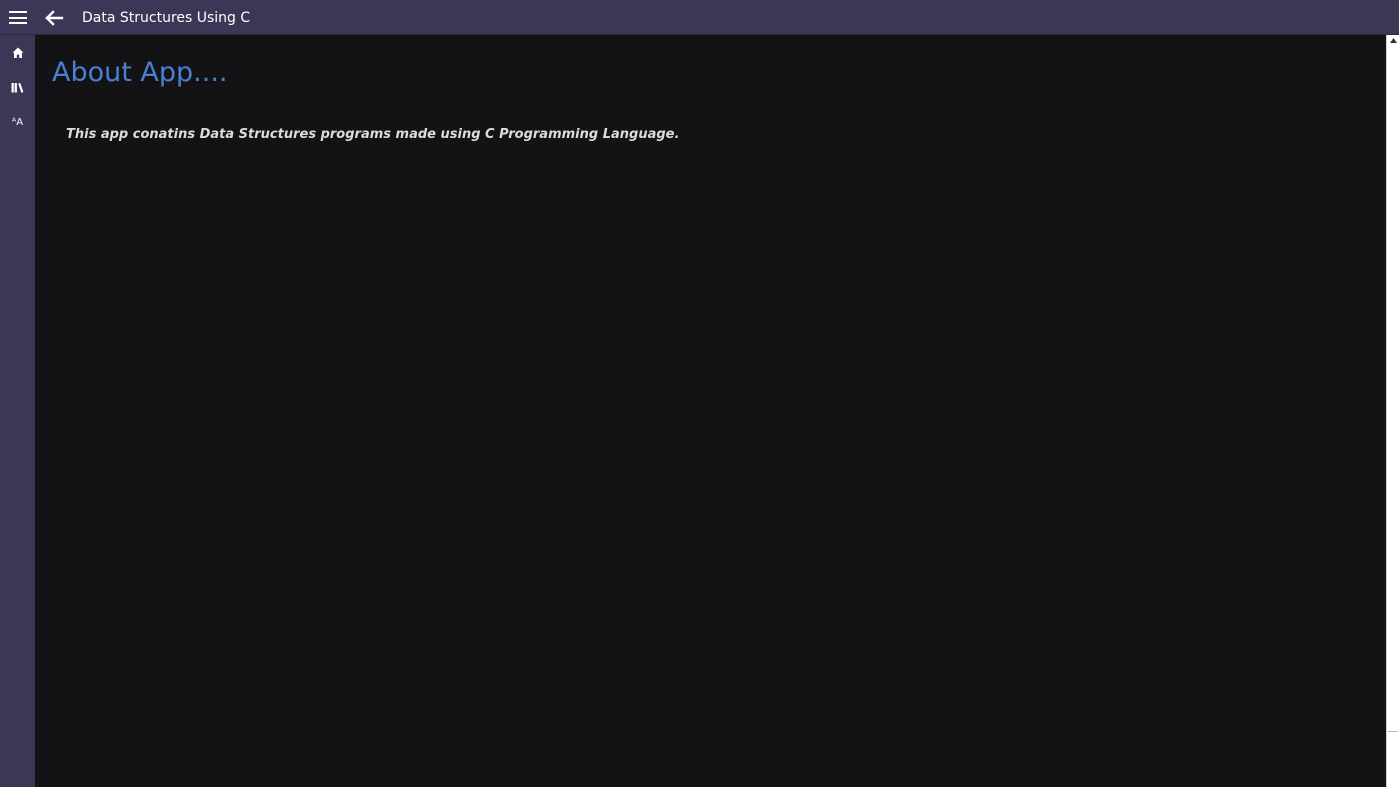 This screenshot has width=1399, height=787. Describe the element at coordinates (166, 18) in the screenshot. I see `app-title: Data Structures Using C` at that location.